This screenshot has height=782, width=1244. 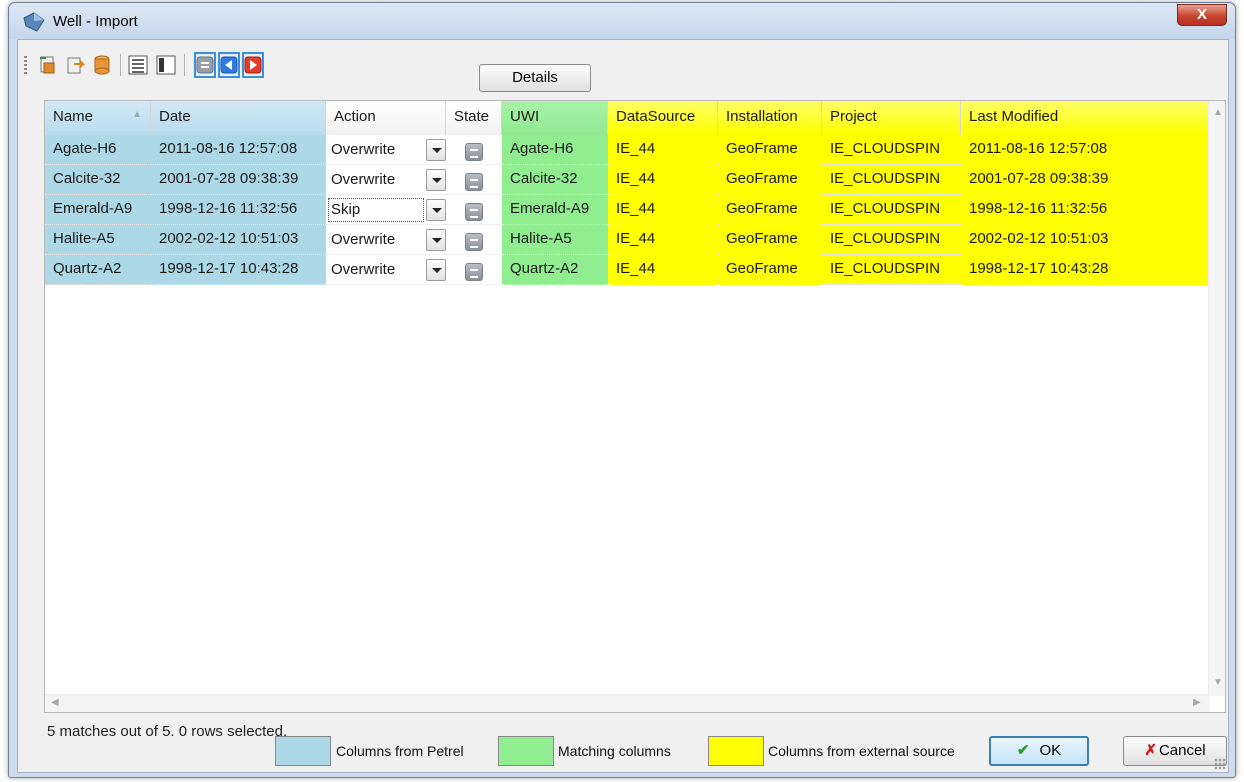 What do you see at coordinates (98, 180) in the screenshot?
I see `cell-name: Calcite-32` at bounding box center [98, 180].